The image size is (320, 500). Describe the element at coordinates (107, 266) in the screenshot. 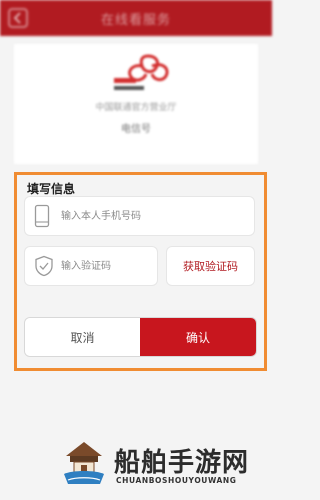

I see `verification-code-input` at that location.